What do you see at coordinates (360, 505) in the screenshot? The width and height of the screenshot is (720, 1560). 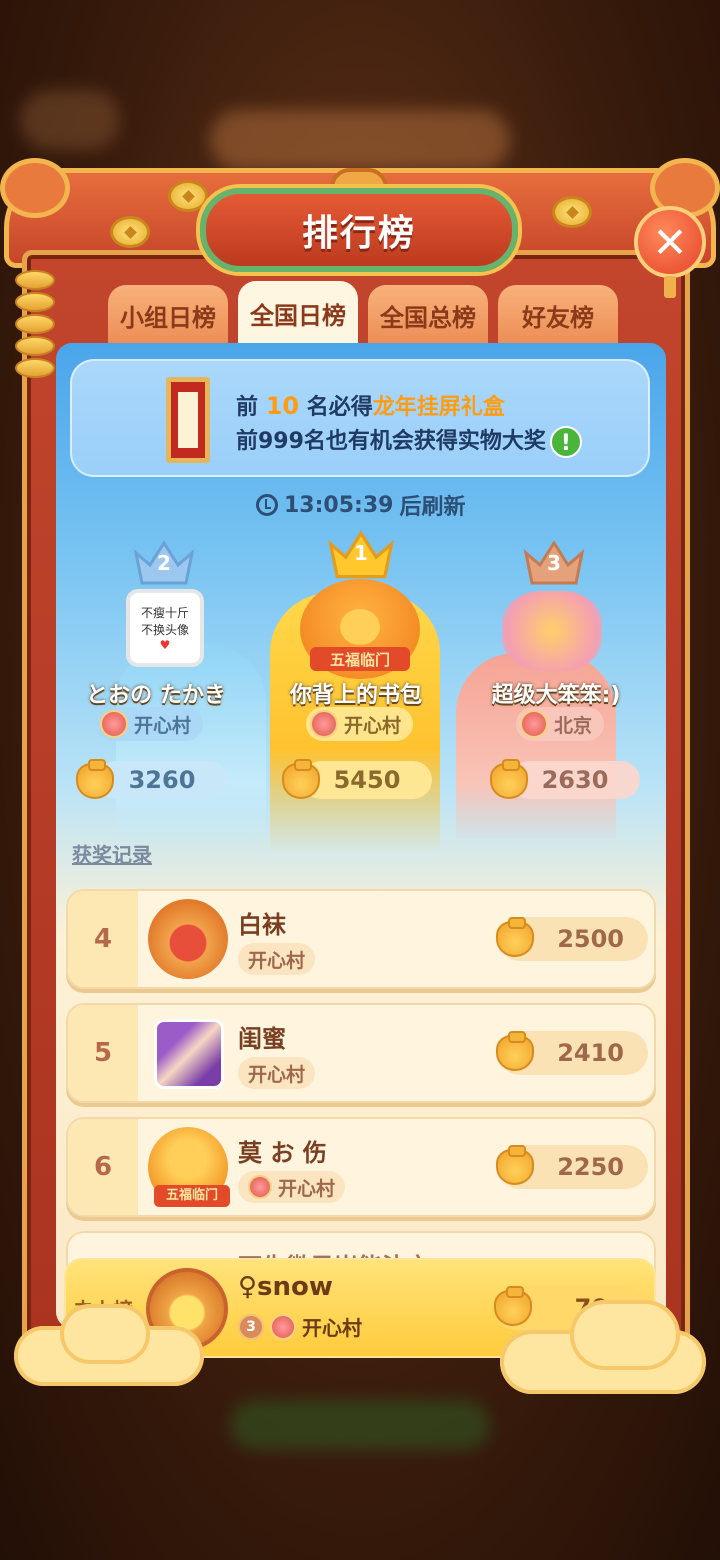 I see `refresh-timer: 13:05:39 后刷新` at bounding box center [360, 505].